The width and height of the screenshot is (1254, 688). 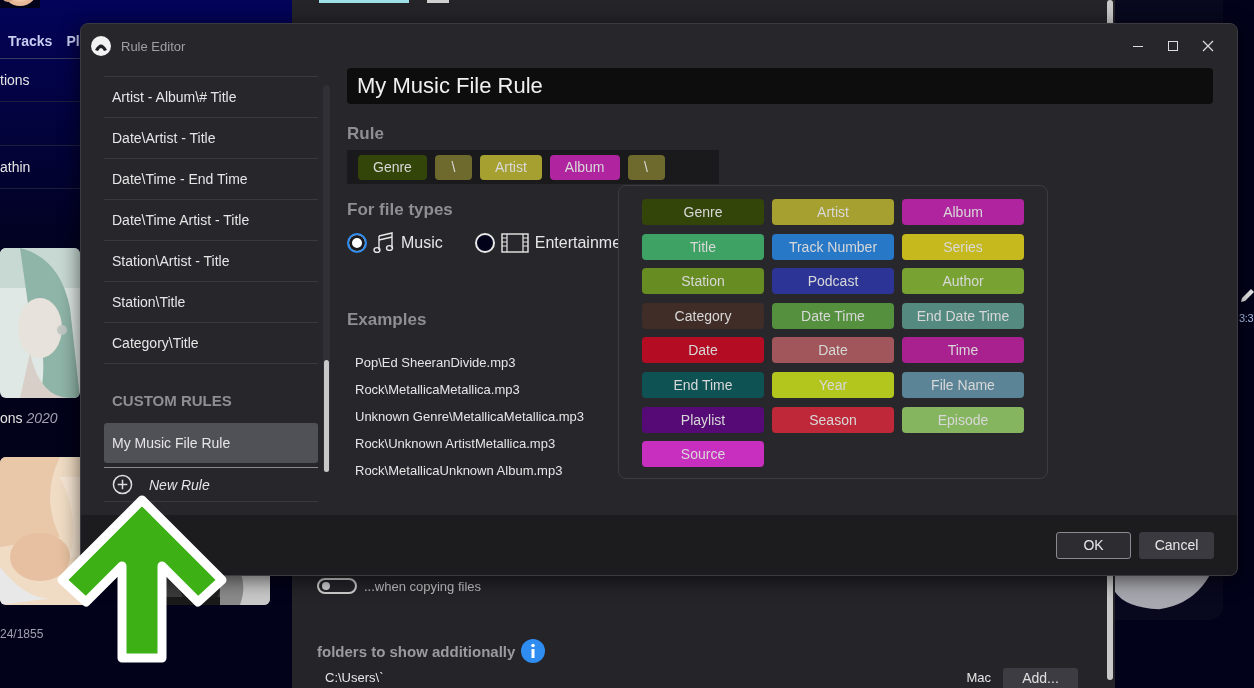 What do you see at coordinates (211, 178) in the screenshot?
I see `rule-item: Date\Time - End Time` at bounding box center [211, 178].